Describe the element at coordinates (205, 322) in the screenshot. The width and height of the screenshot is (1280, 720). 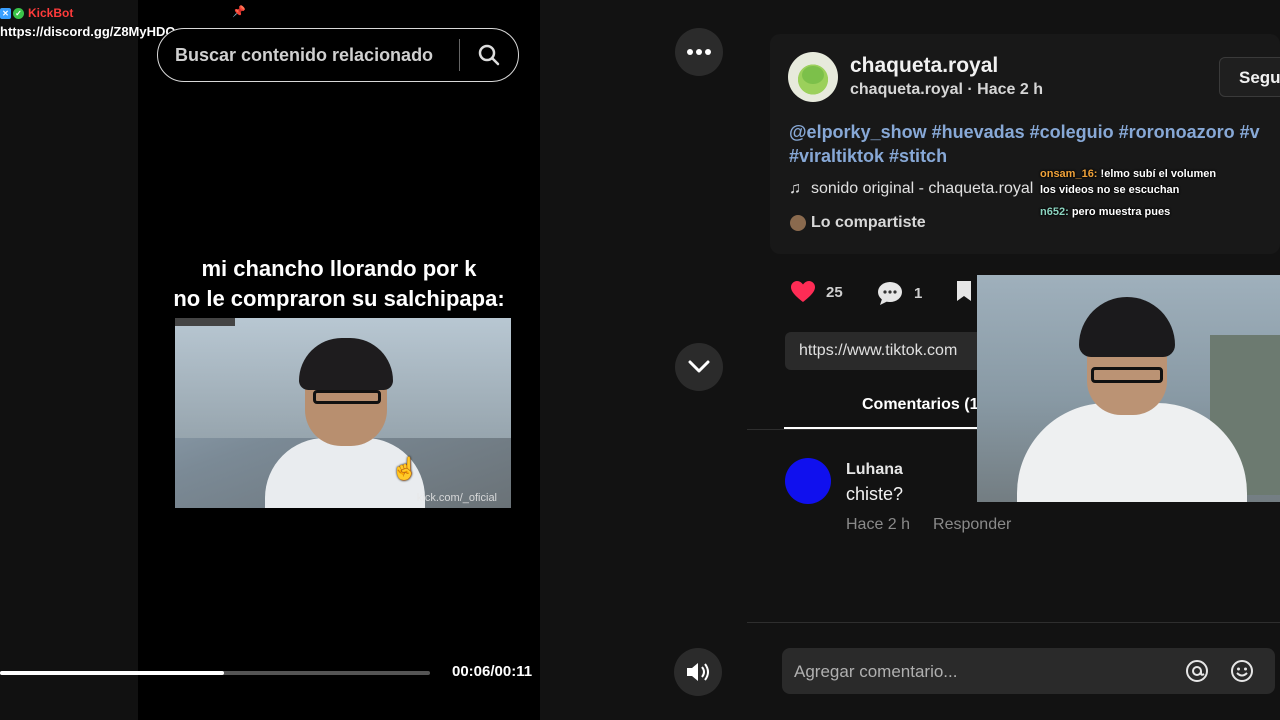
I see `clip-tag` at that location.